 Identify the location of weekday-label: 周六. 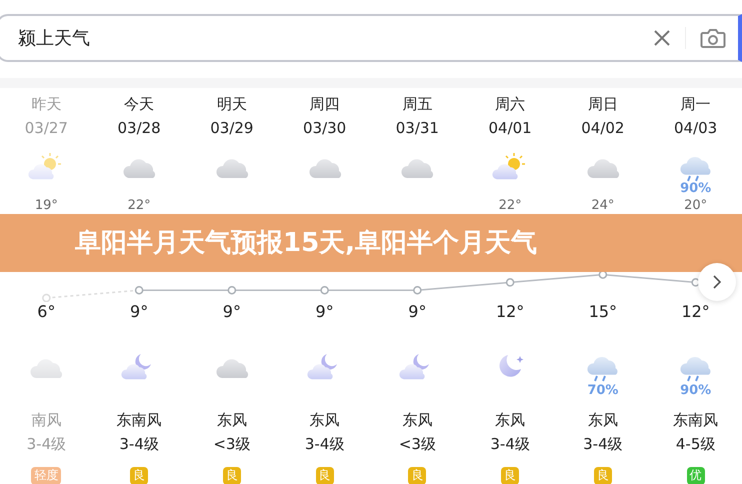
(510, 104).